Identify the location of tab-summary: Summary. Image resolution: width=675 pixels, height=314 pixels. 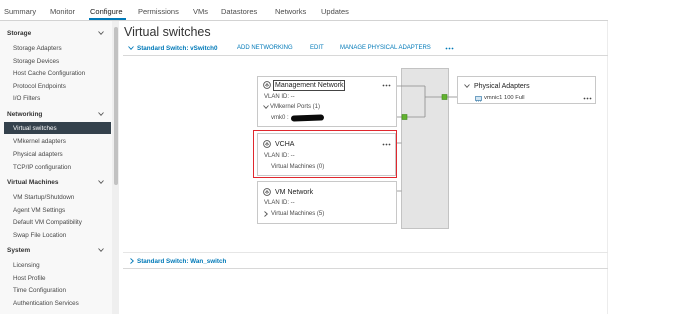
(20, 12).